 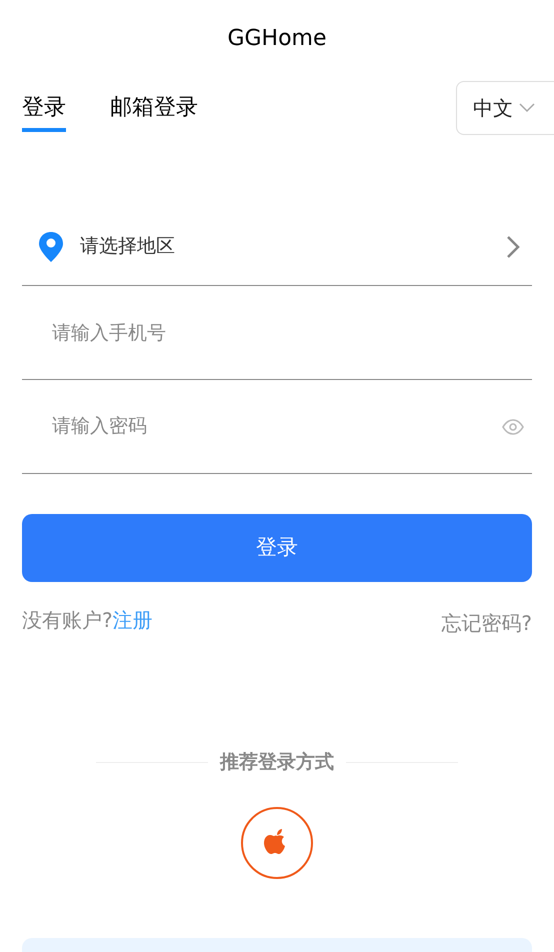 What do you see at coordinates (277, 762) in the screenshot?
I see `alt-login-title: 推荐登录方式` at bounding box center [277, 762].